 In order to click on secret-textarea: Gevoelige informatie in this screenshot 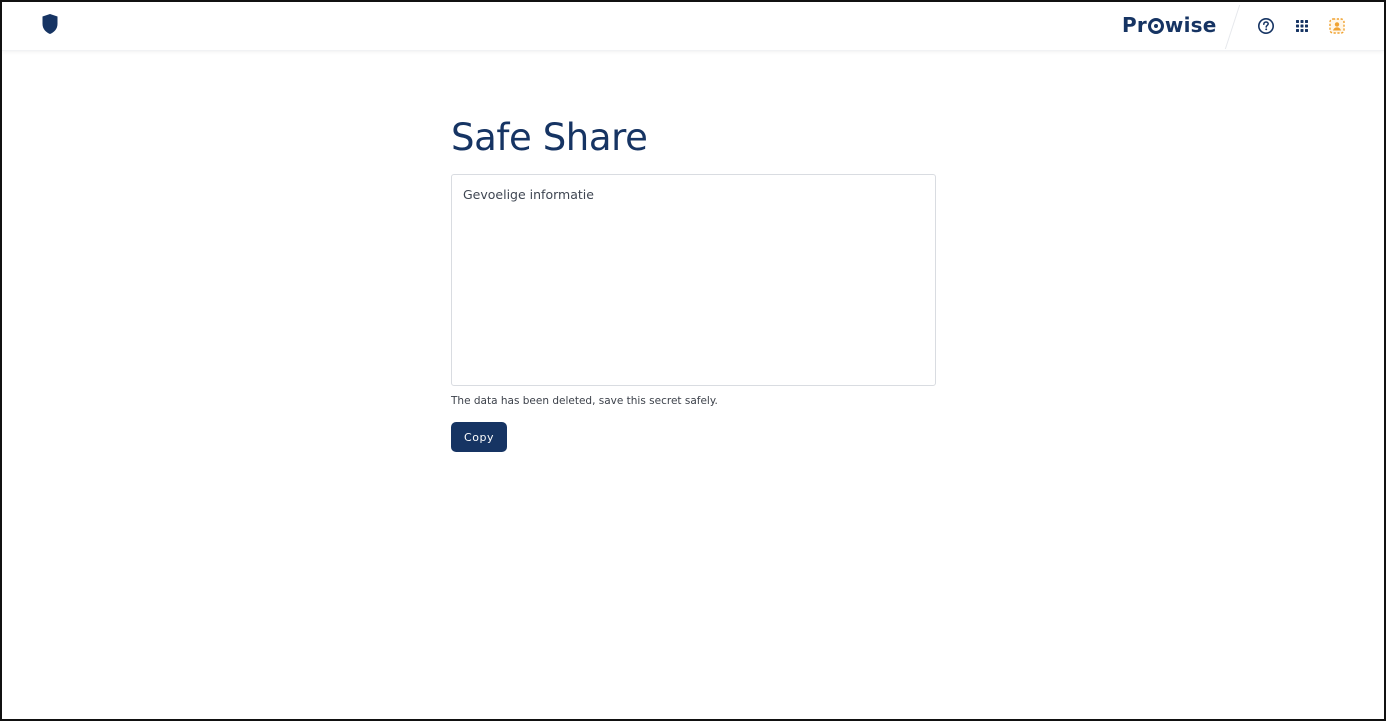, I will do `click(693, 280)`.